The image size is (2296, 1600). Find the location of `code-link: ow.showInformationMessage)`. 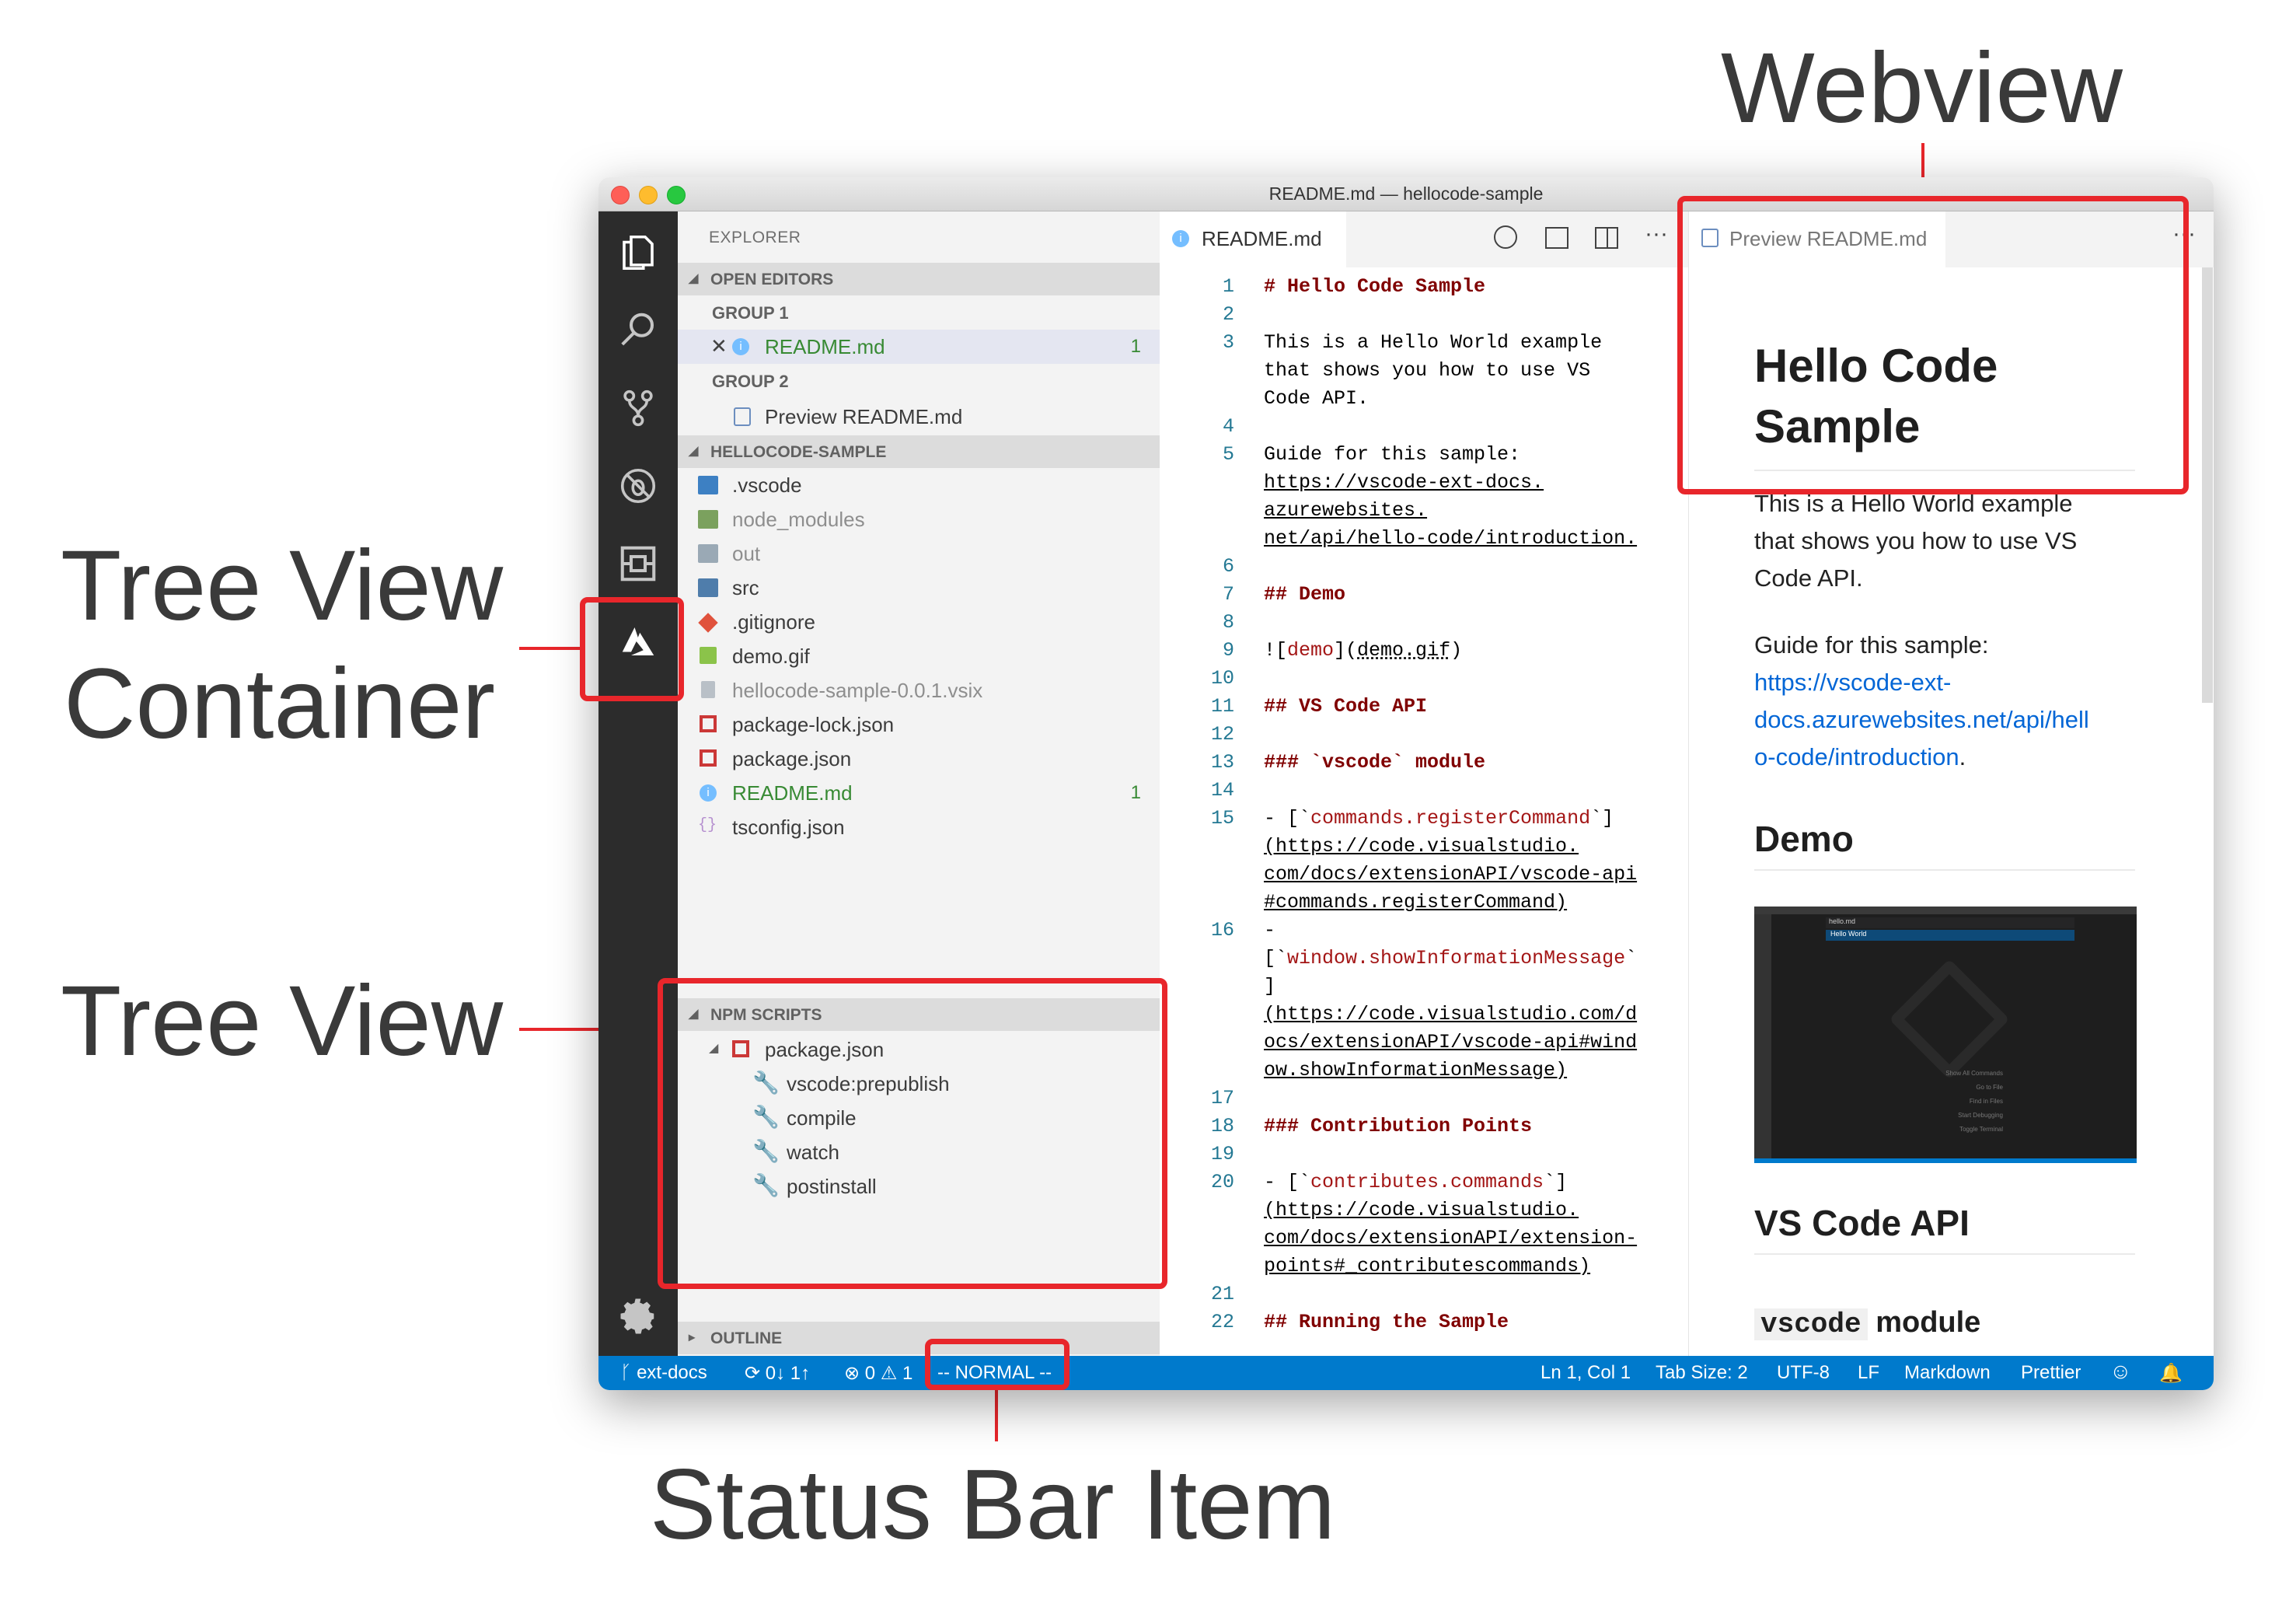

code-link: ow.showInformationMessage) is located at coordinates (1415, 1070).